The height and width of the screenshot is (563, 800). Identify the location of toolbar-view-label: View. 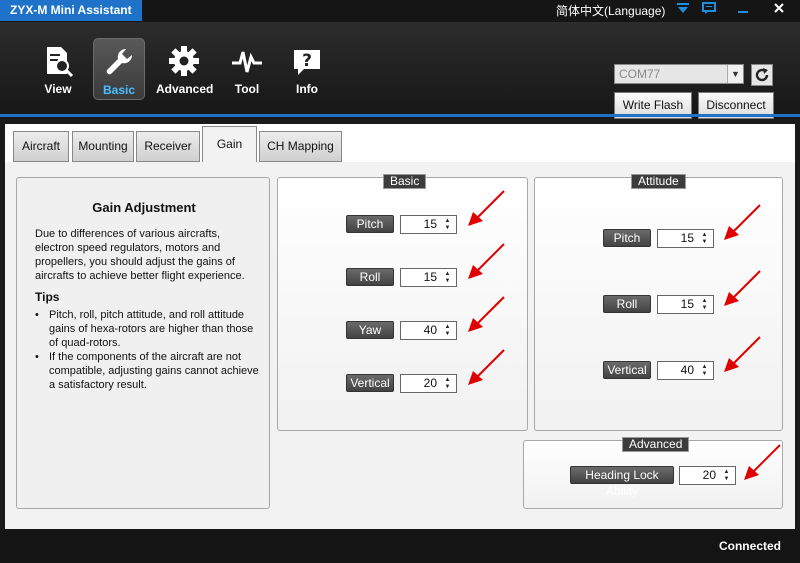
(58, 89).